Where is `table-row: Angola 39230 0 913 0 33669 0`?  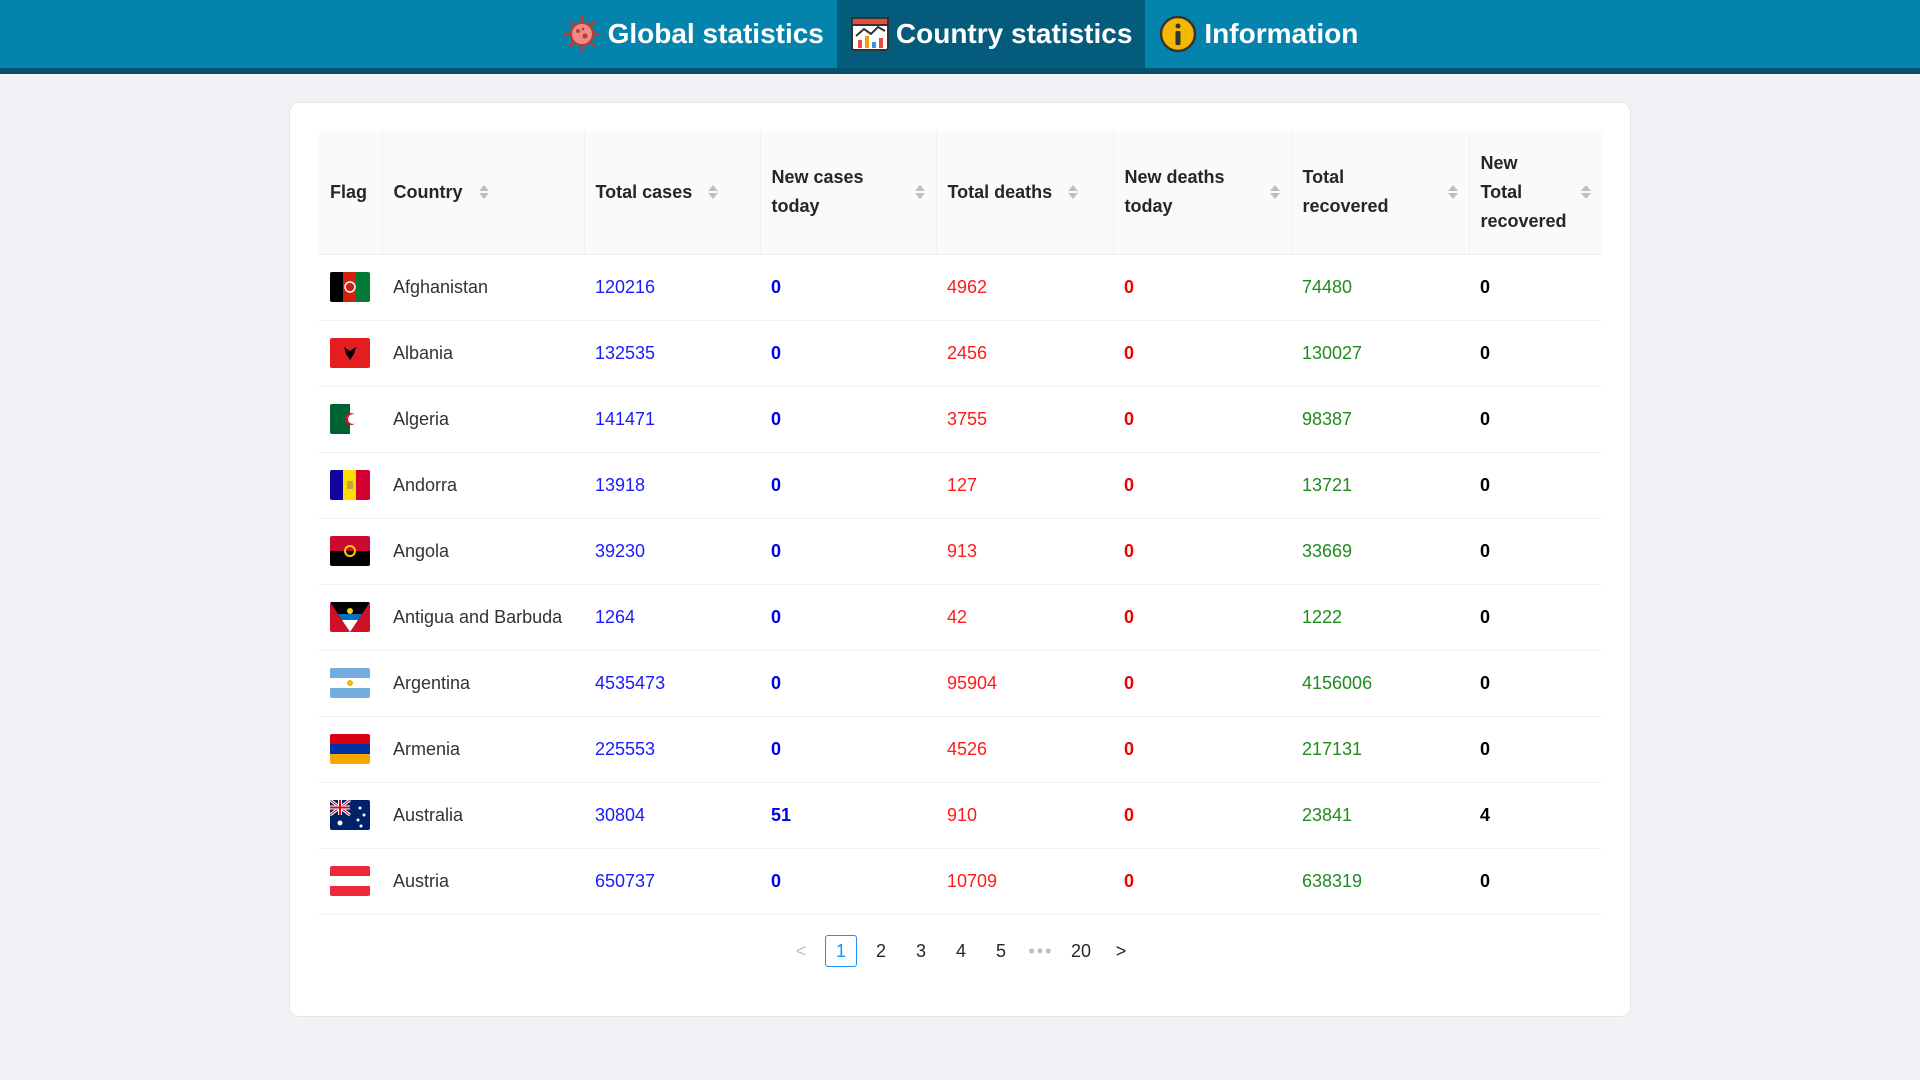
table-row: Angola 39230 0 913 0 33669 0 is located at coordinates (960, 551).